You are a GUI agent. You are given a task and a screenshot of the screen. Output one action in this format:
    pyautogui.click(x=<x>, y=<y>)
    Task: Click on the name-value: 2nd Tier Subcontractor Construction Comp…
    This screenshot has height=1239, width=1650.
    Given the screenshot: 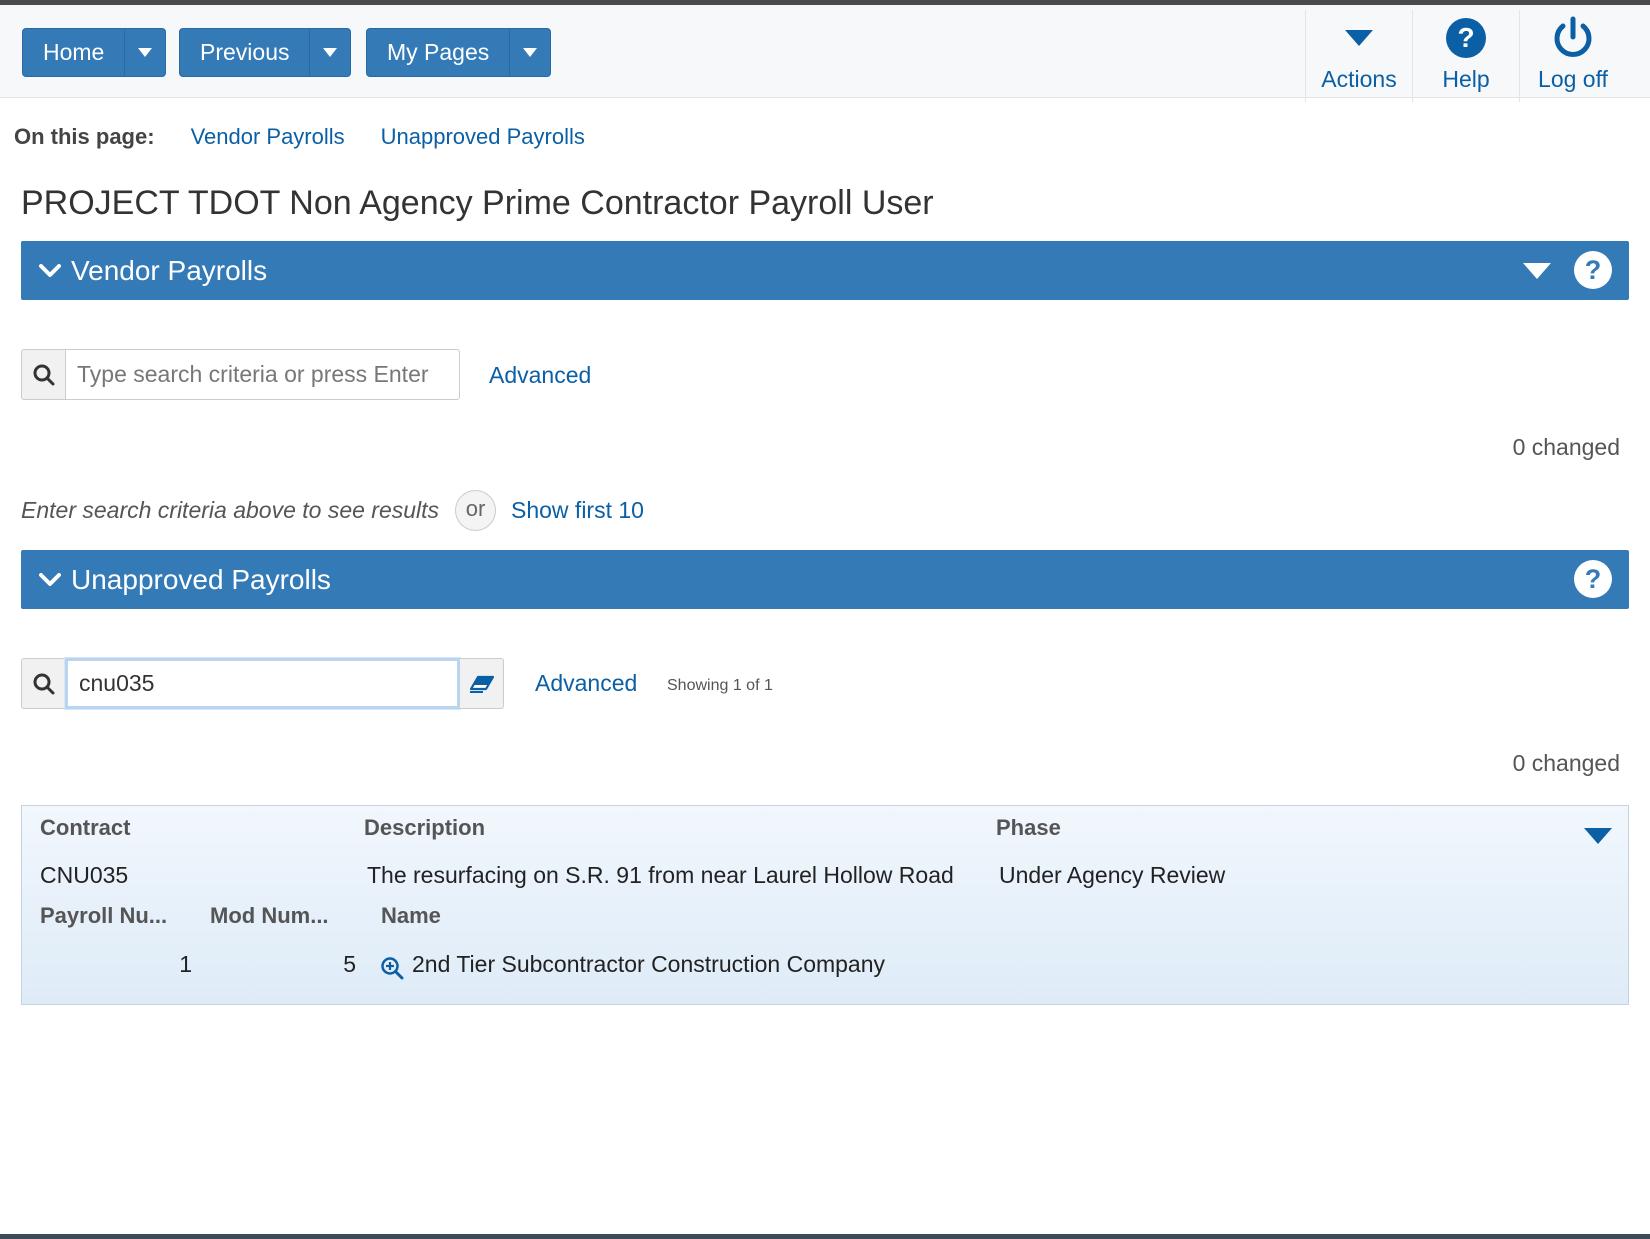 What is the action you would take?
    pyautogui.click(x=649, y=964)
    